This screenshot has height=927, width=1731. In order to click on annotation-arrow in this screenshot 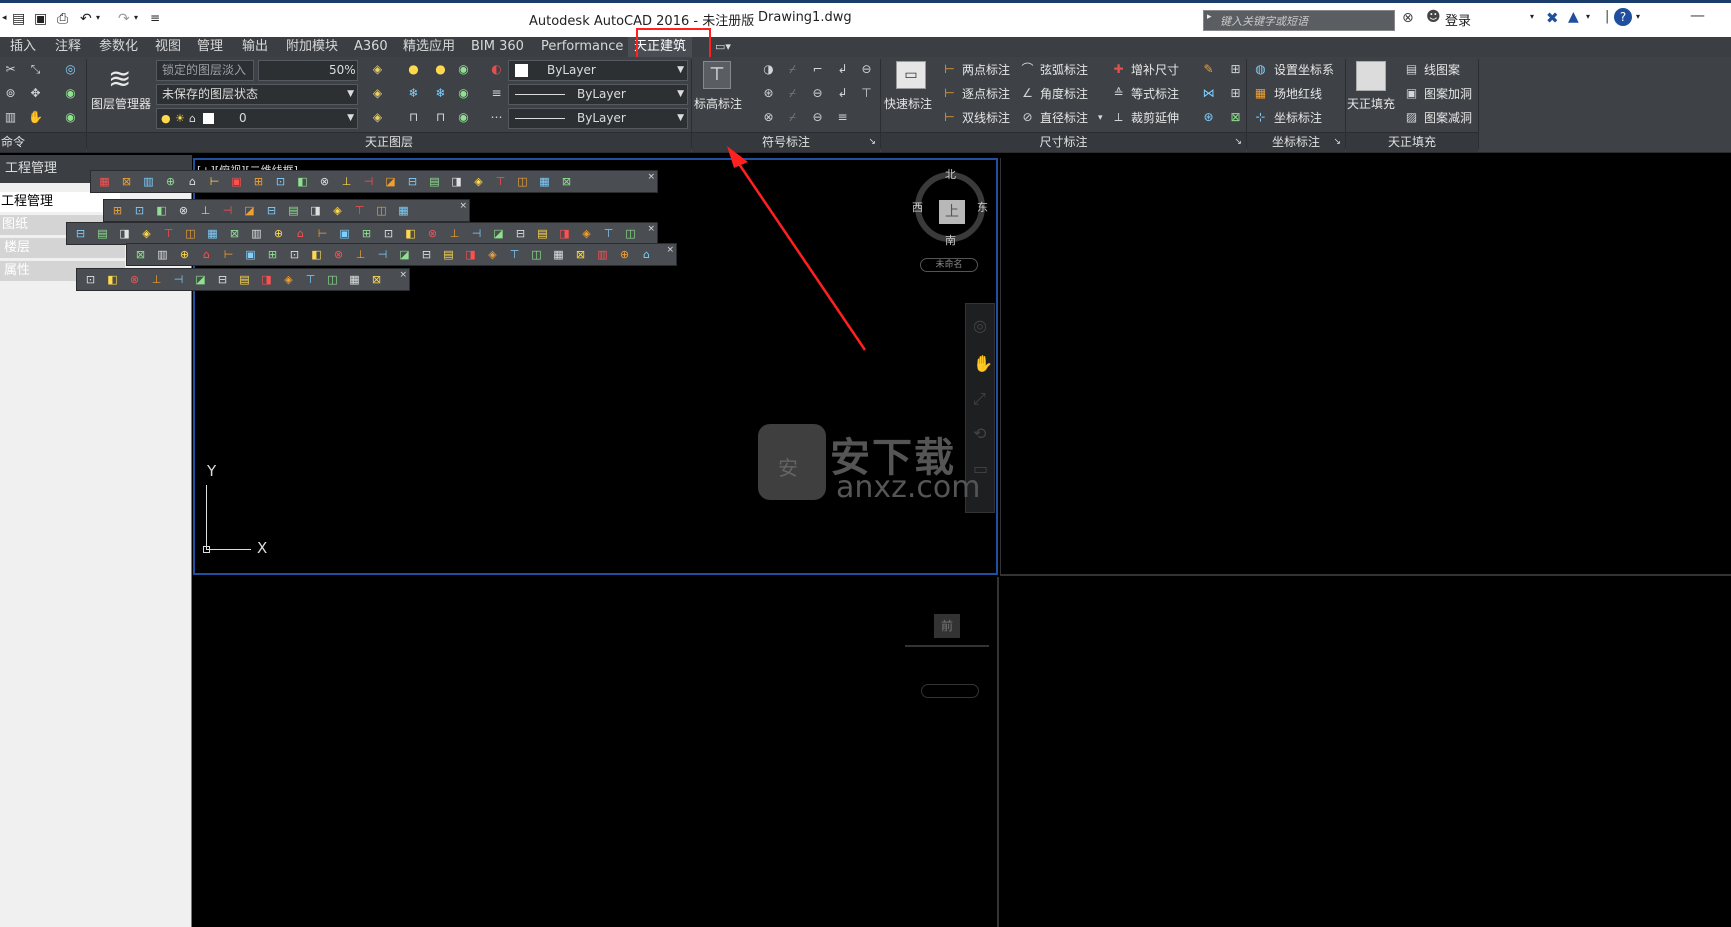, I will do `click(797, 248)`.